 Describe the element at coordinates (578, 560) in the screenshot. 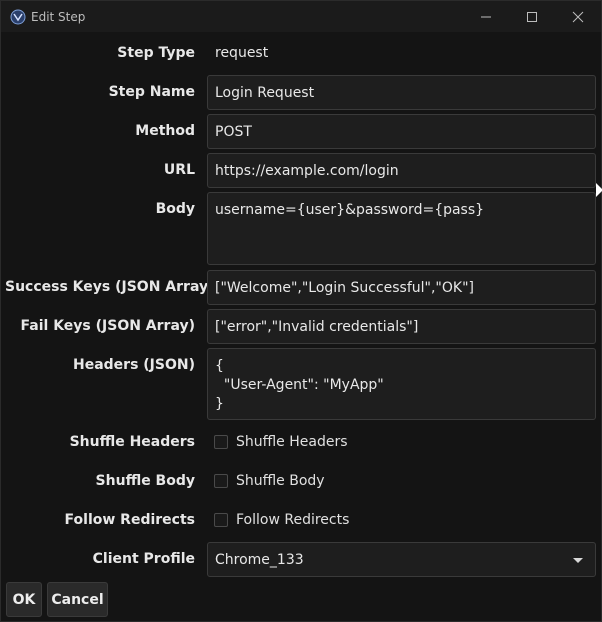

I see `chevron-down-icon` at that location.